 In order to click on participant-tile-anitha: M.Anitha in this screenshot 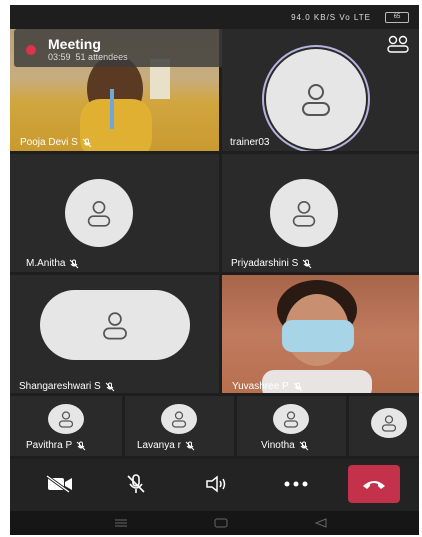, I will do `click(114, 213)`.